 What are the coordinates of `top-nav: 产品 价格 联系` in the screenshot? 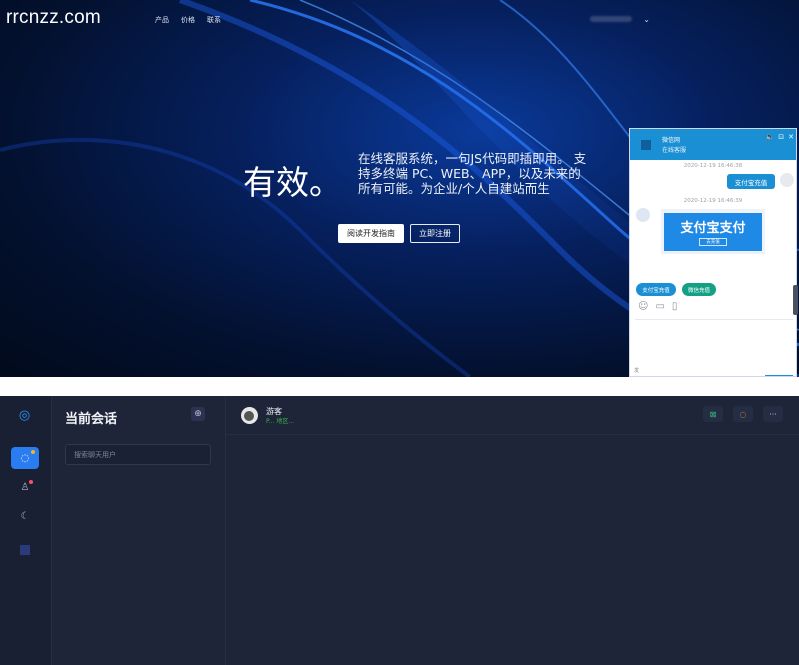 It's located at (188, 20).